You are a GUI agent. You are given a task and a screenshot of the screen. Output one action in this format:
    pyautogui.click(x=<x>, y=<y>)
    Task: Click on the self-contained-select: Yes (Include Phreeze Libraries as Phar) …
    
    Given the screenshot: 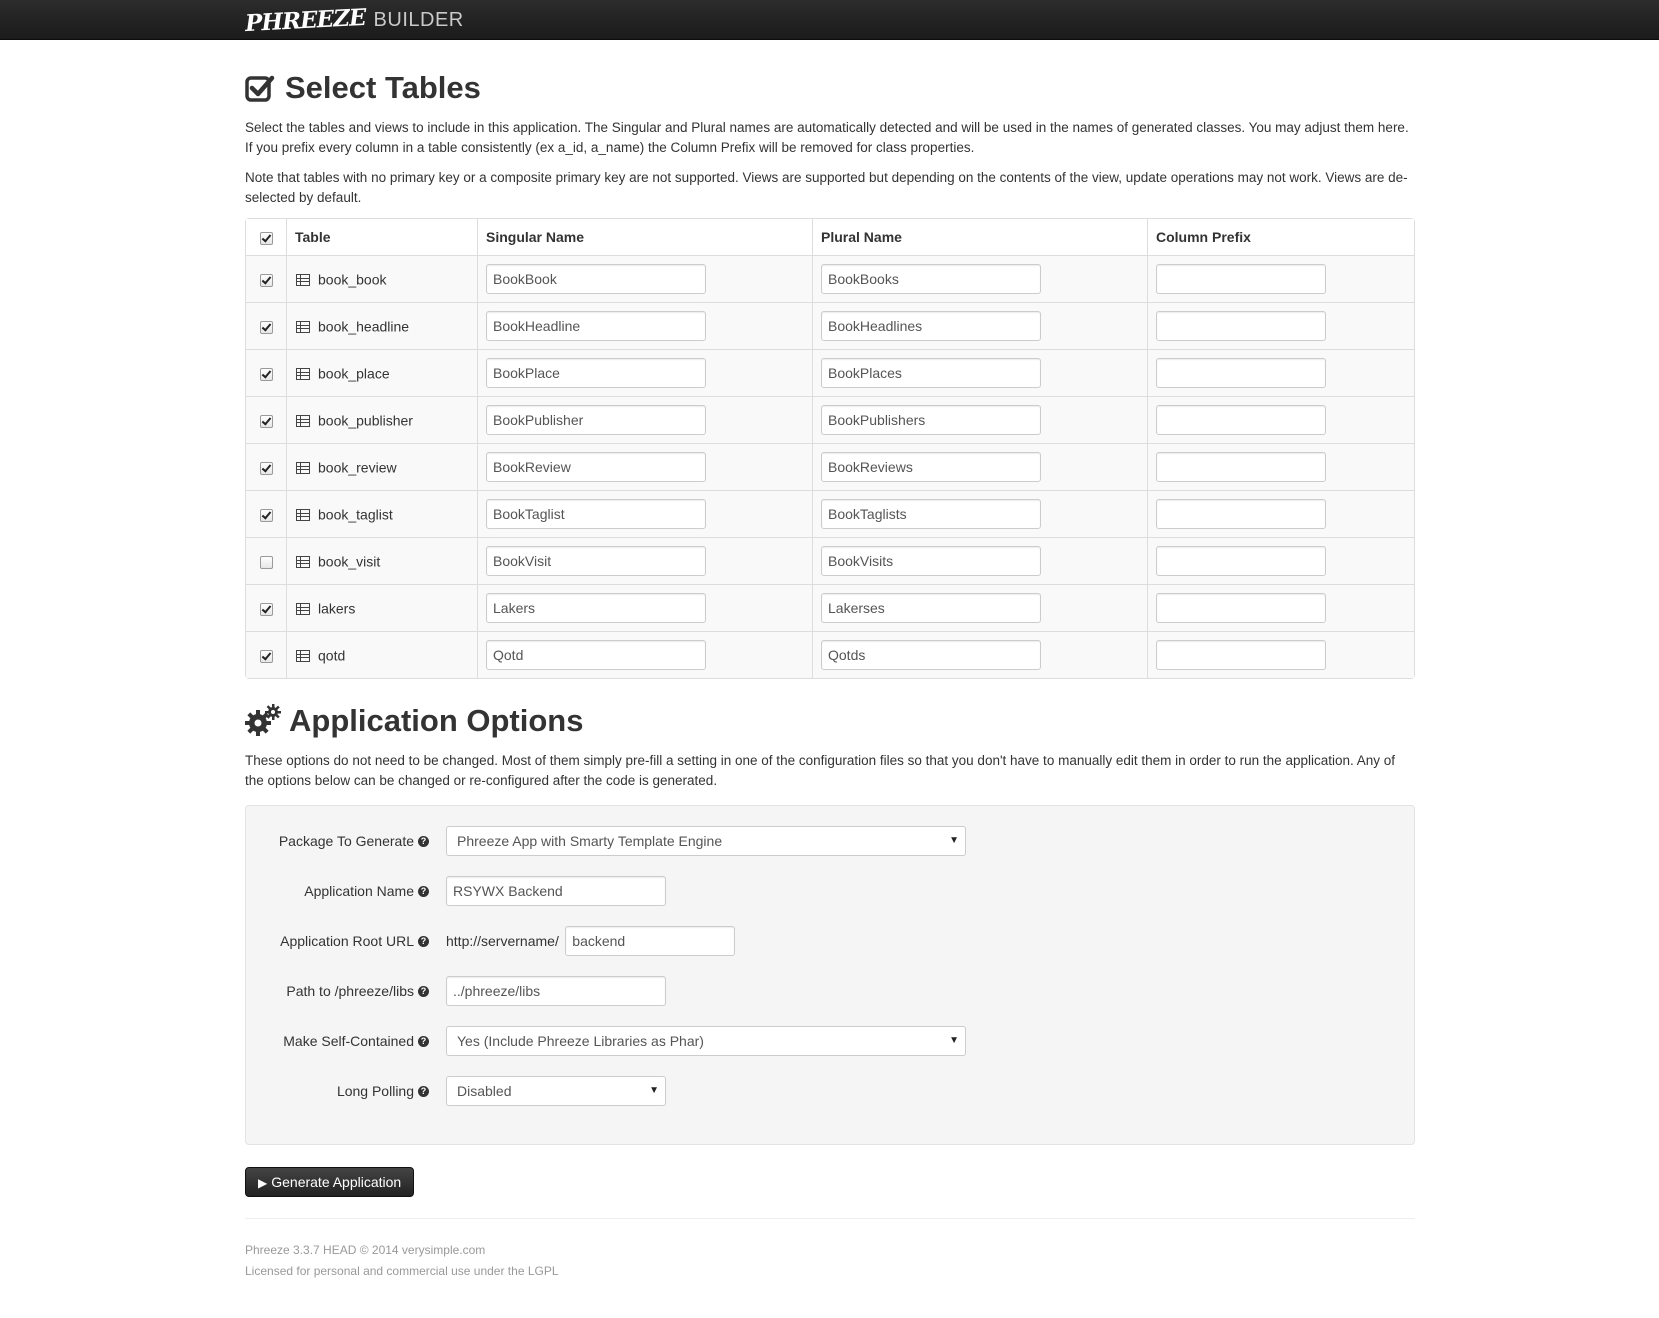 What is the action you would take?
    pyautogui.click(x=706, y=1041)
    